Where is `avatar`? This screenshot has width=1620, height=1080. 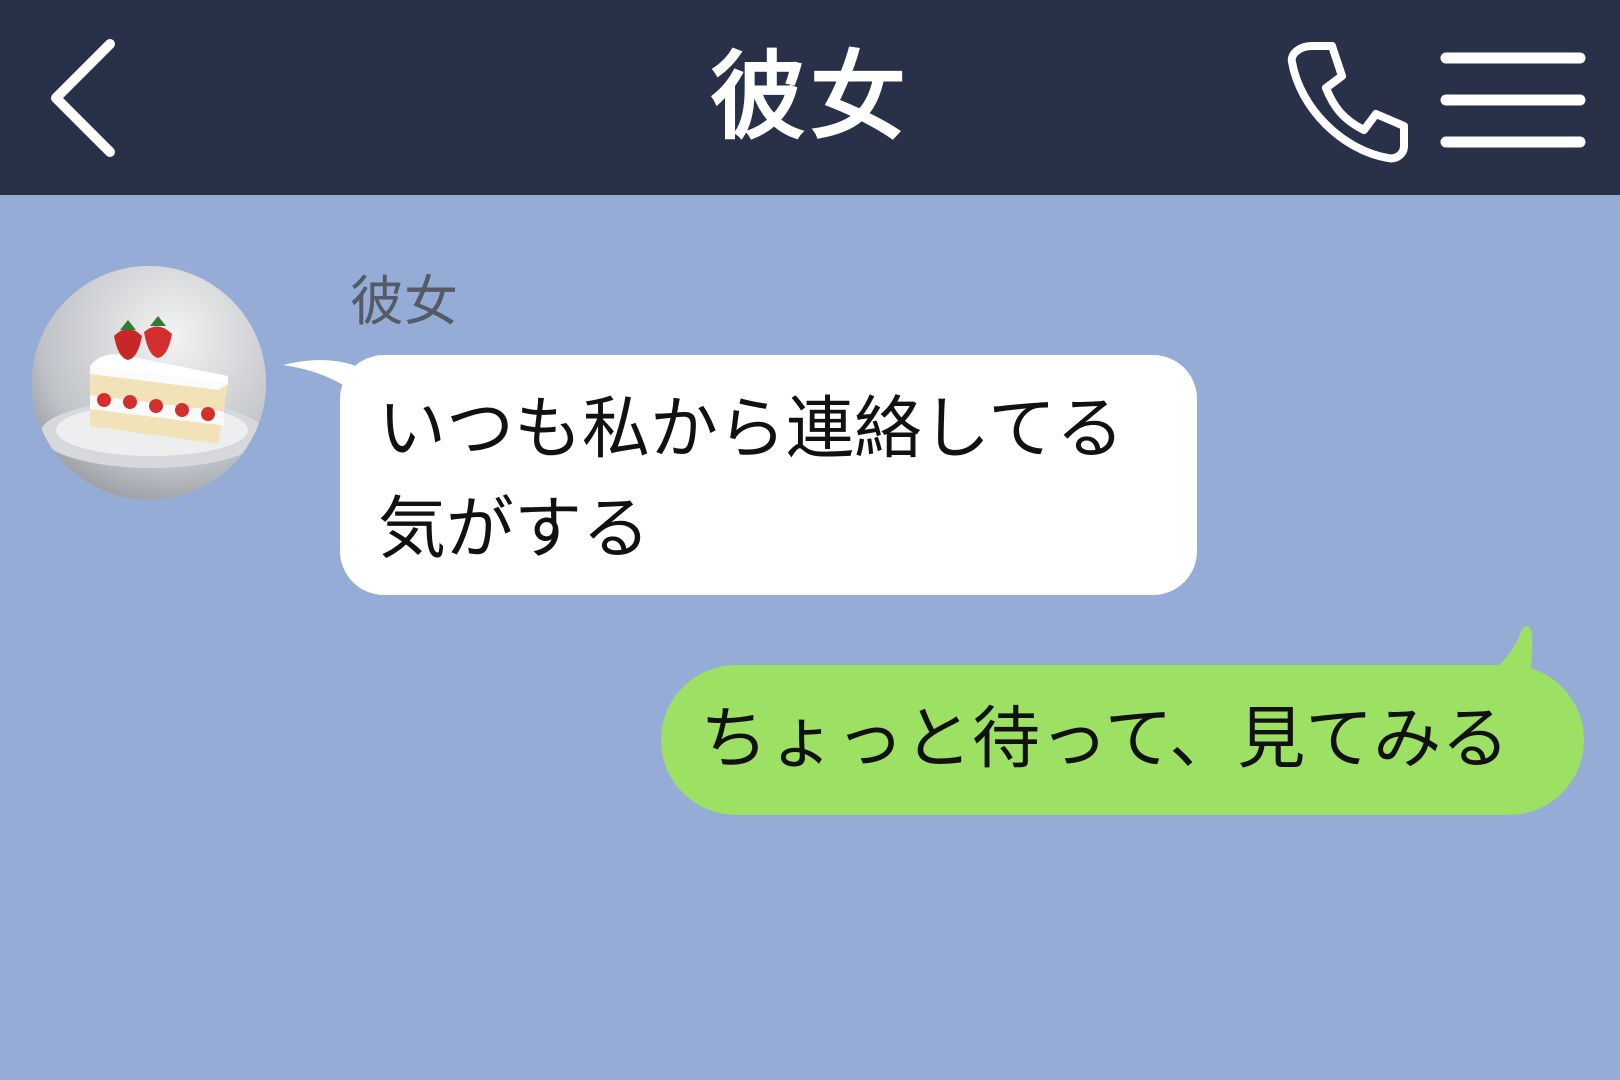 avatar is located at coordinates (149, 383).